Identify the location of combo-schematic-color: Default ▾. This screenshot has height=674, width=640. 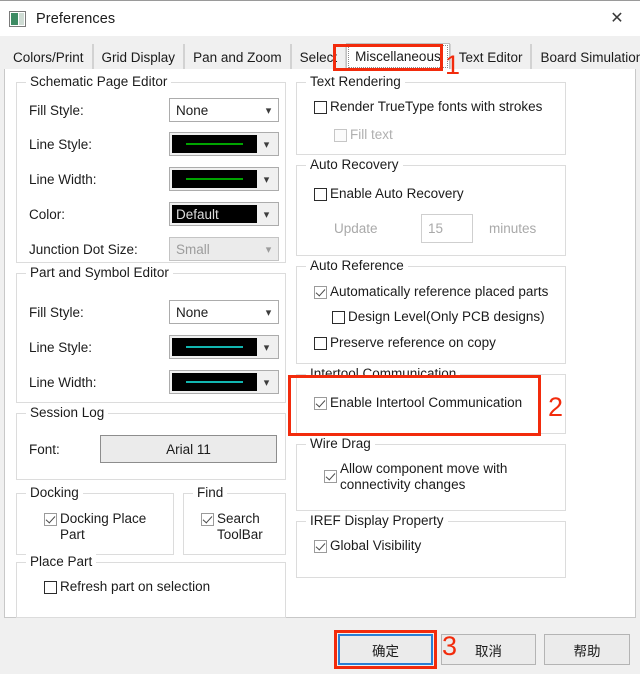
(224, 214).